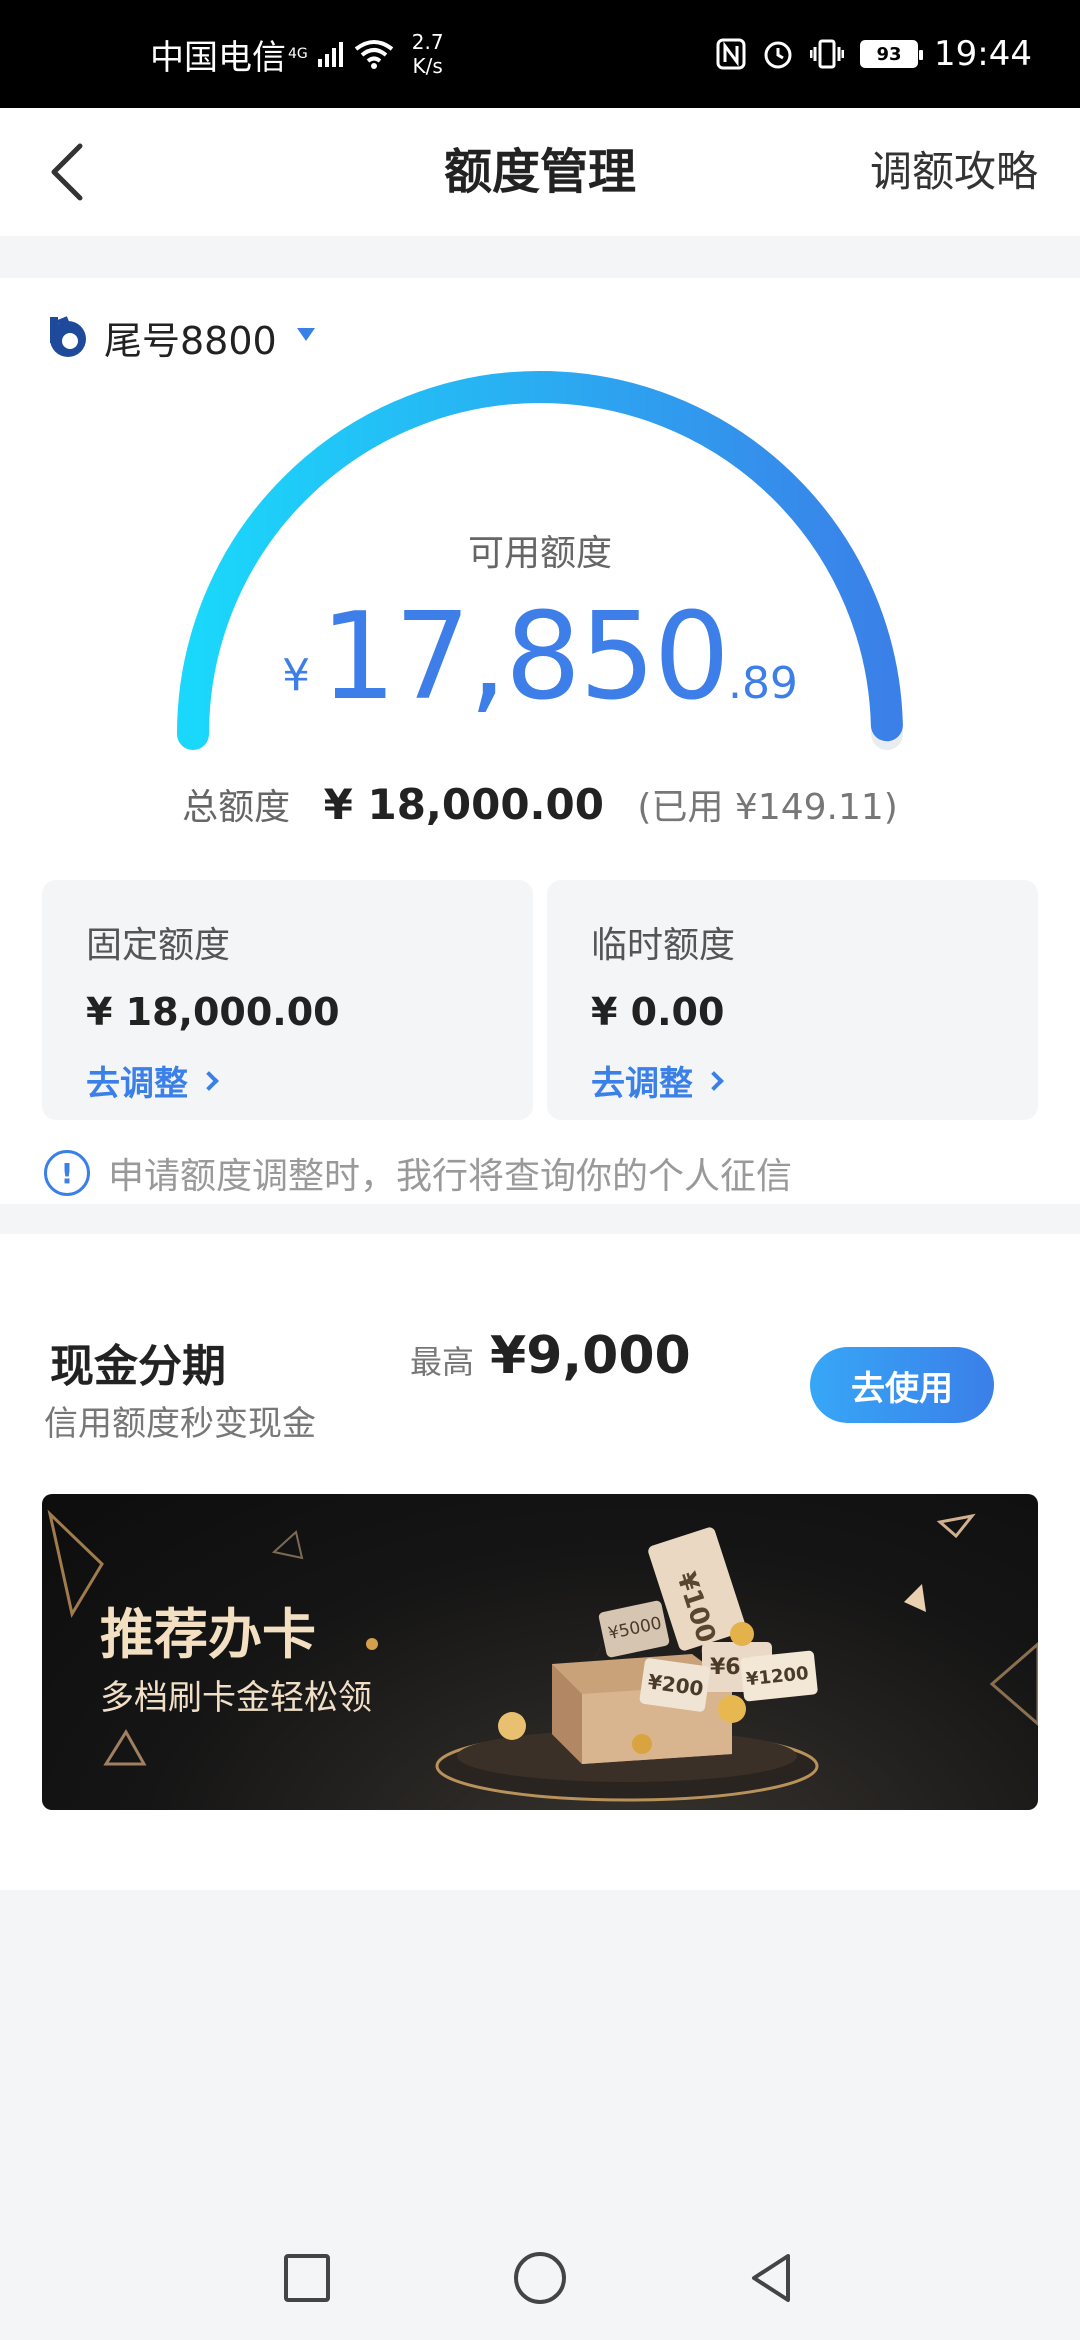 The height and width of the screenshot is (2340, 1080). I want to click on fixed-quota-tile: 固定额度 ¥ 18,000.00 去调整, so click(287, 1000).